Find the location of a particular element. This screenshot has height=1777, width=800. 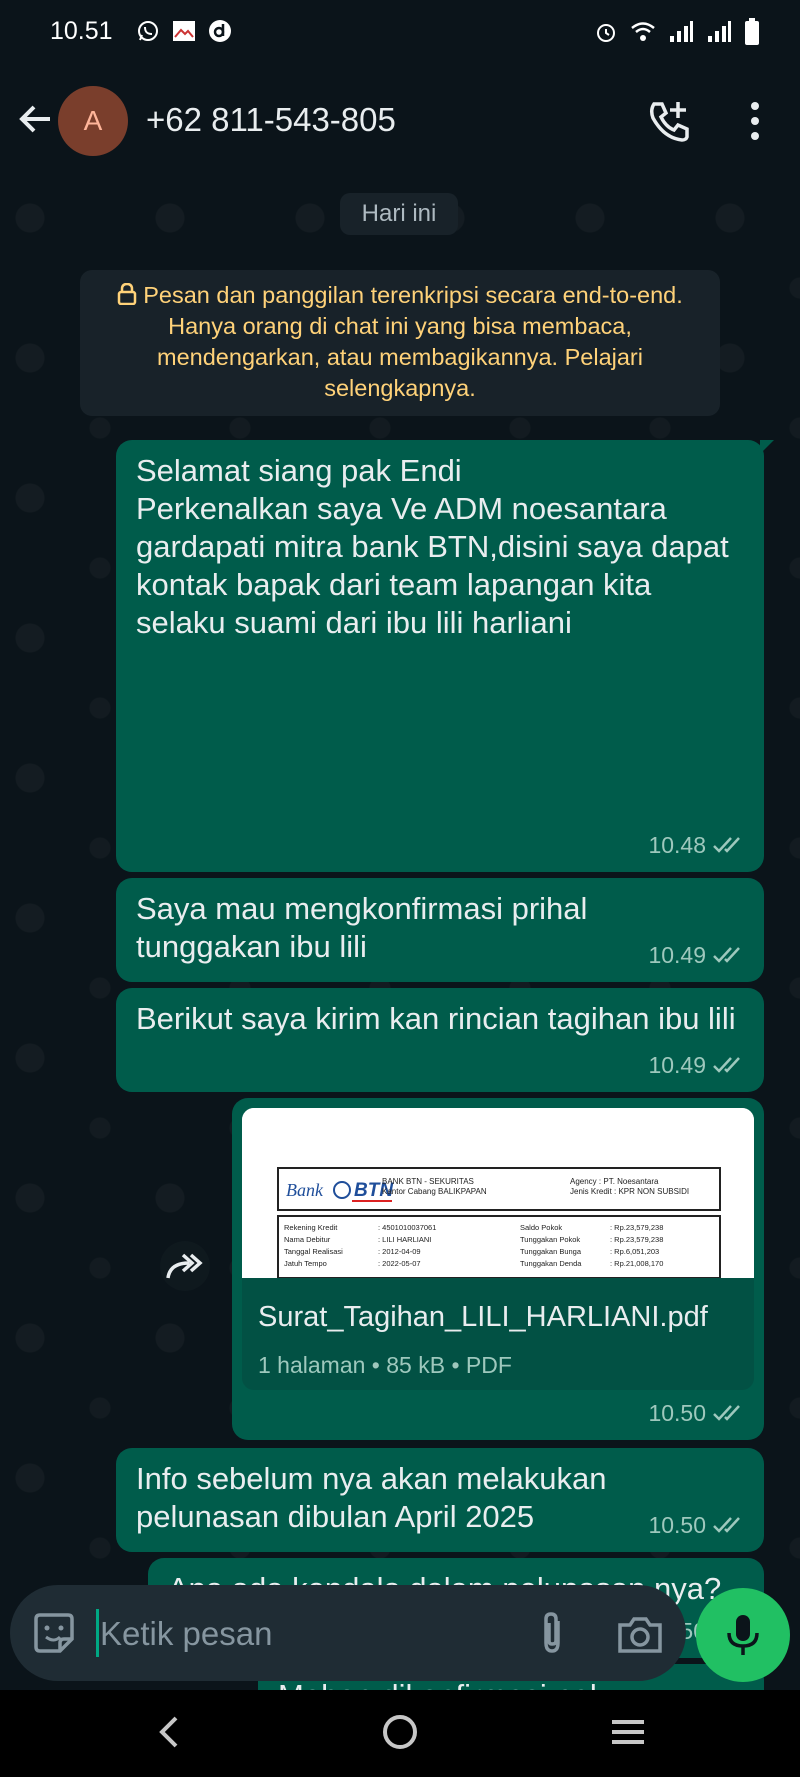

svg-text: Saldo Pokok is located at coordinates (541, 1227).